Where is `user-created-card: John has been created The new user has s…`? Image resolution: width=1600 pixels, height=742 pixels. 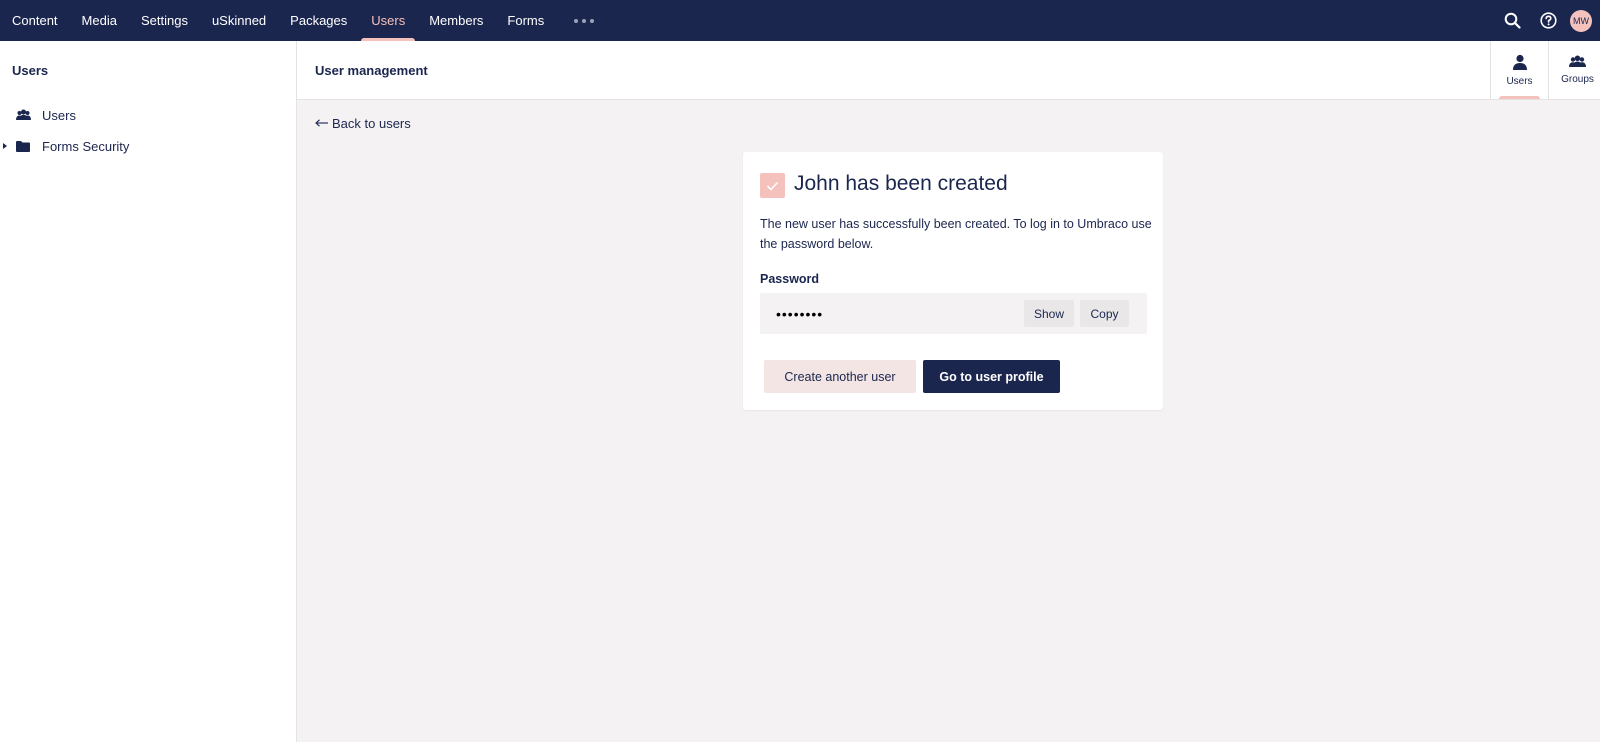
user-created-card: John has been created The new user has s… is located at coordinates (953, 281).